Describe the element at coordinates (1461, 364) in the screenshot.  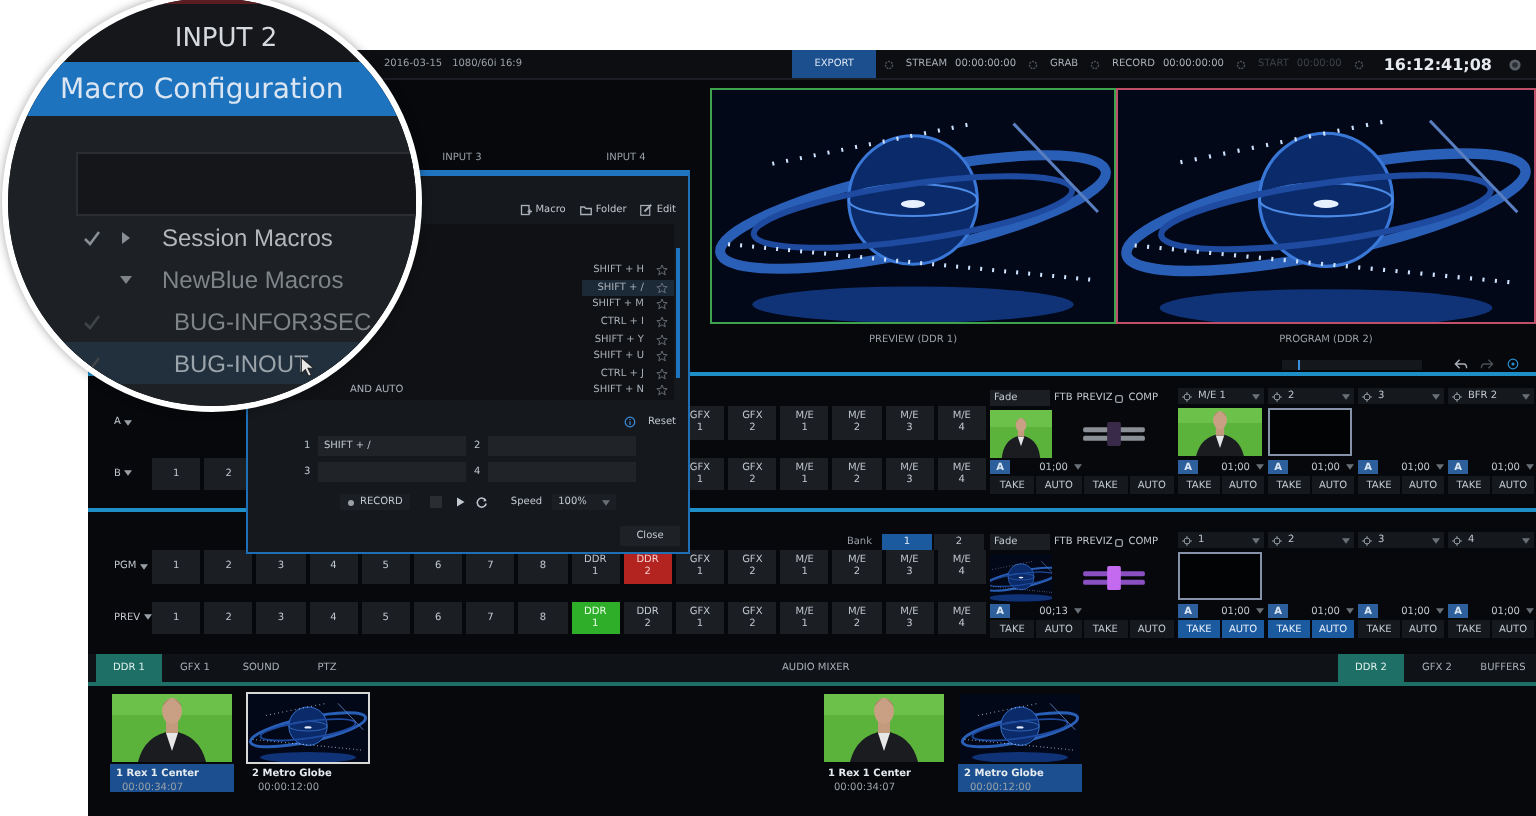
I see `undo-icon` at that location.